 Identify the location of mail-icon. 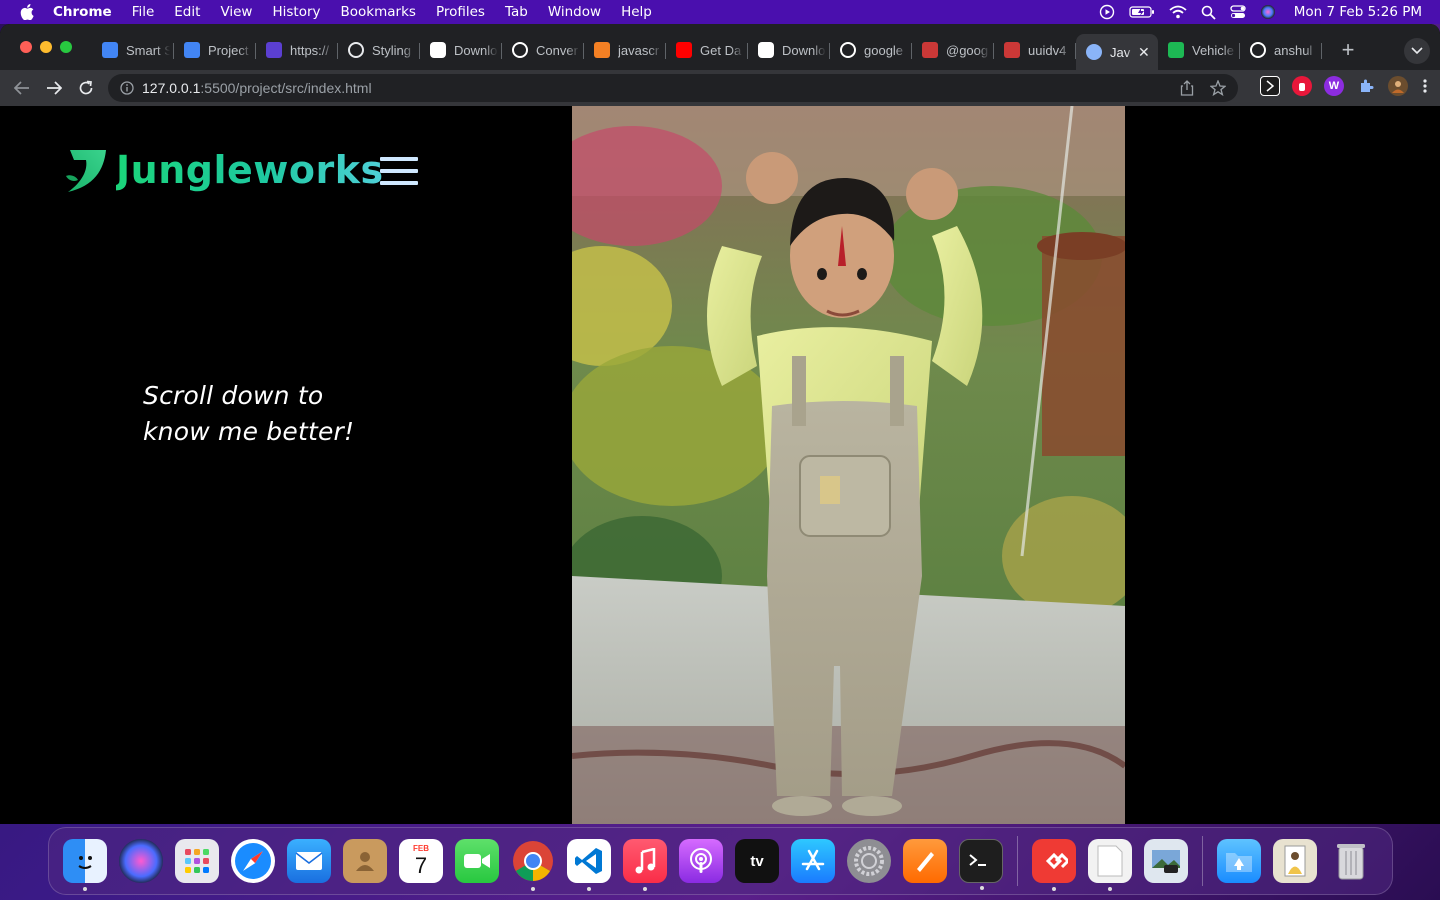
(309, 861).